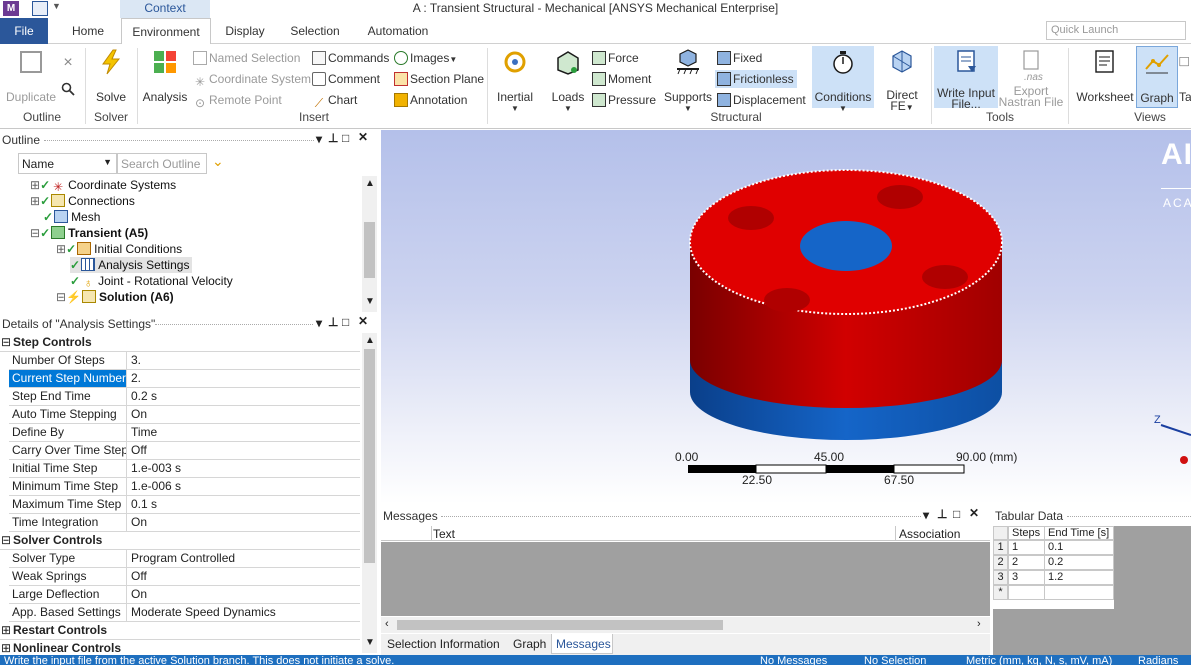 The width and height of the screenshot is (1191, 665). Describe the element at coordinates (184, 361) in the screenshot. I see `detail-row: Number Of Steps 3.` at that location.